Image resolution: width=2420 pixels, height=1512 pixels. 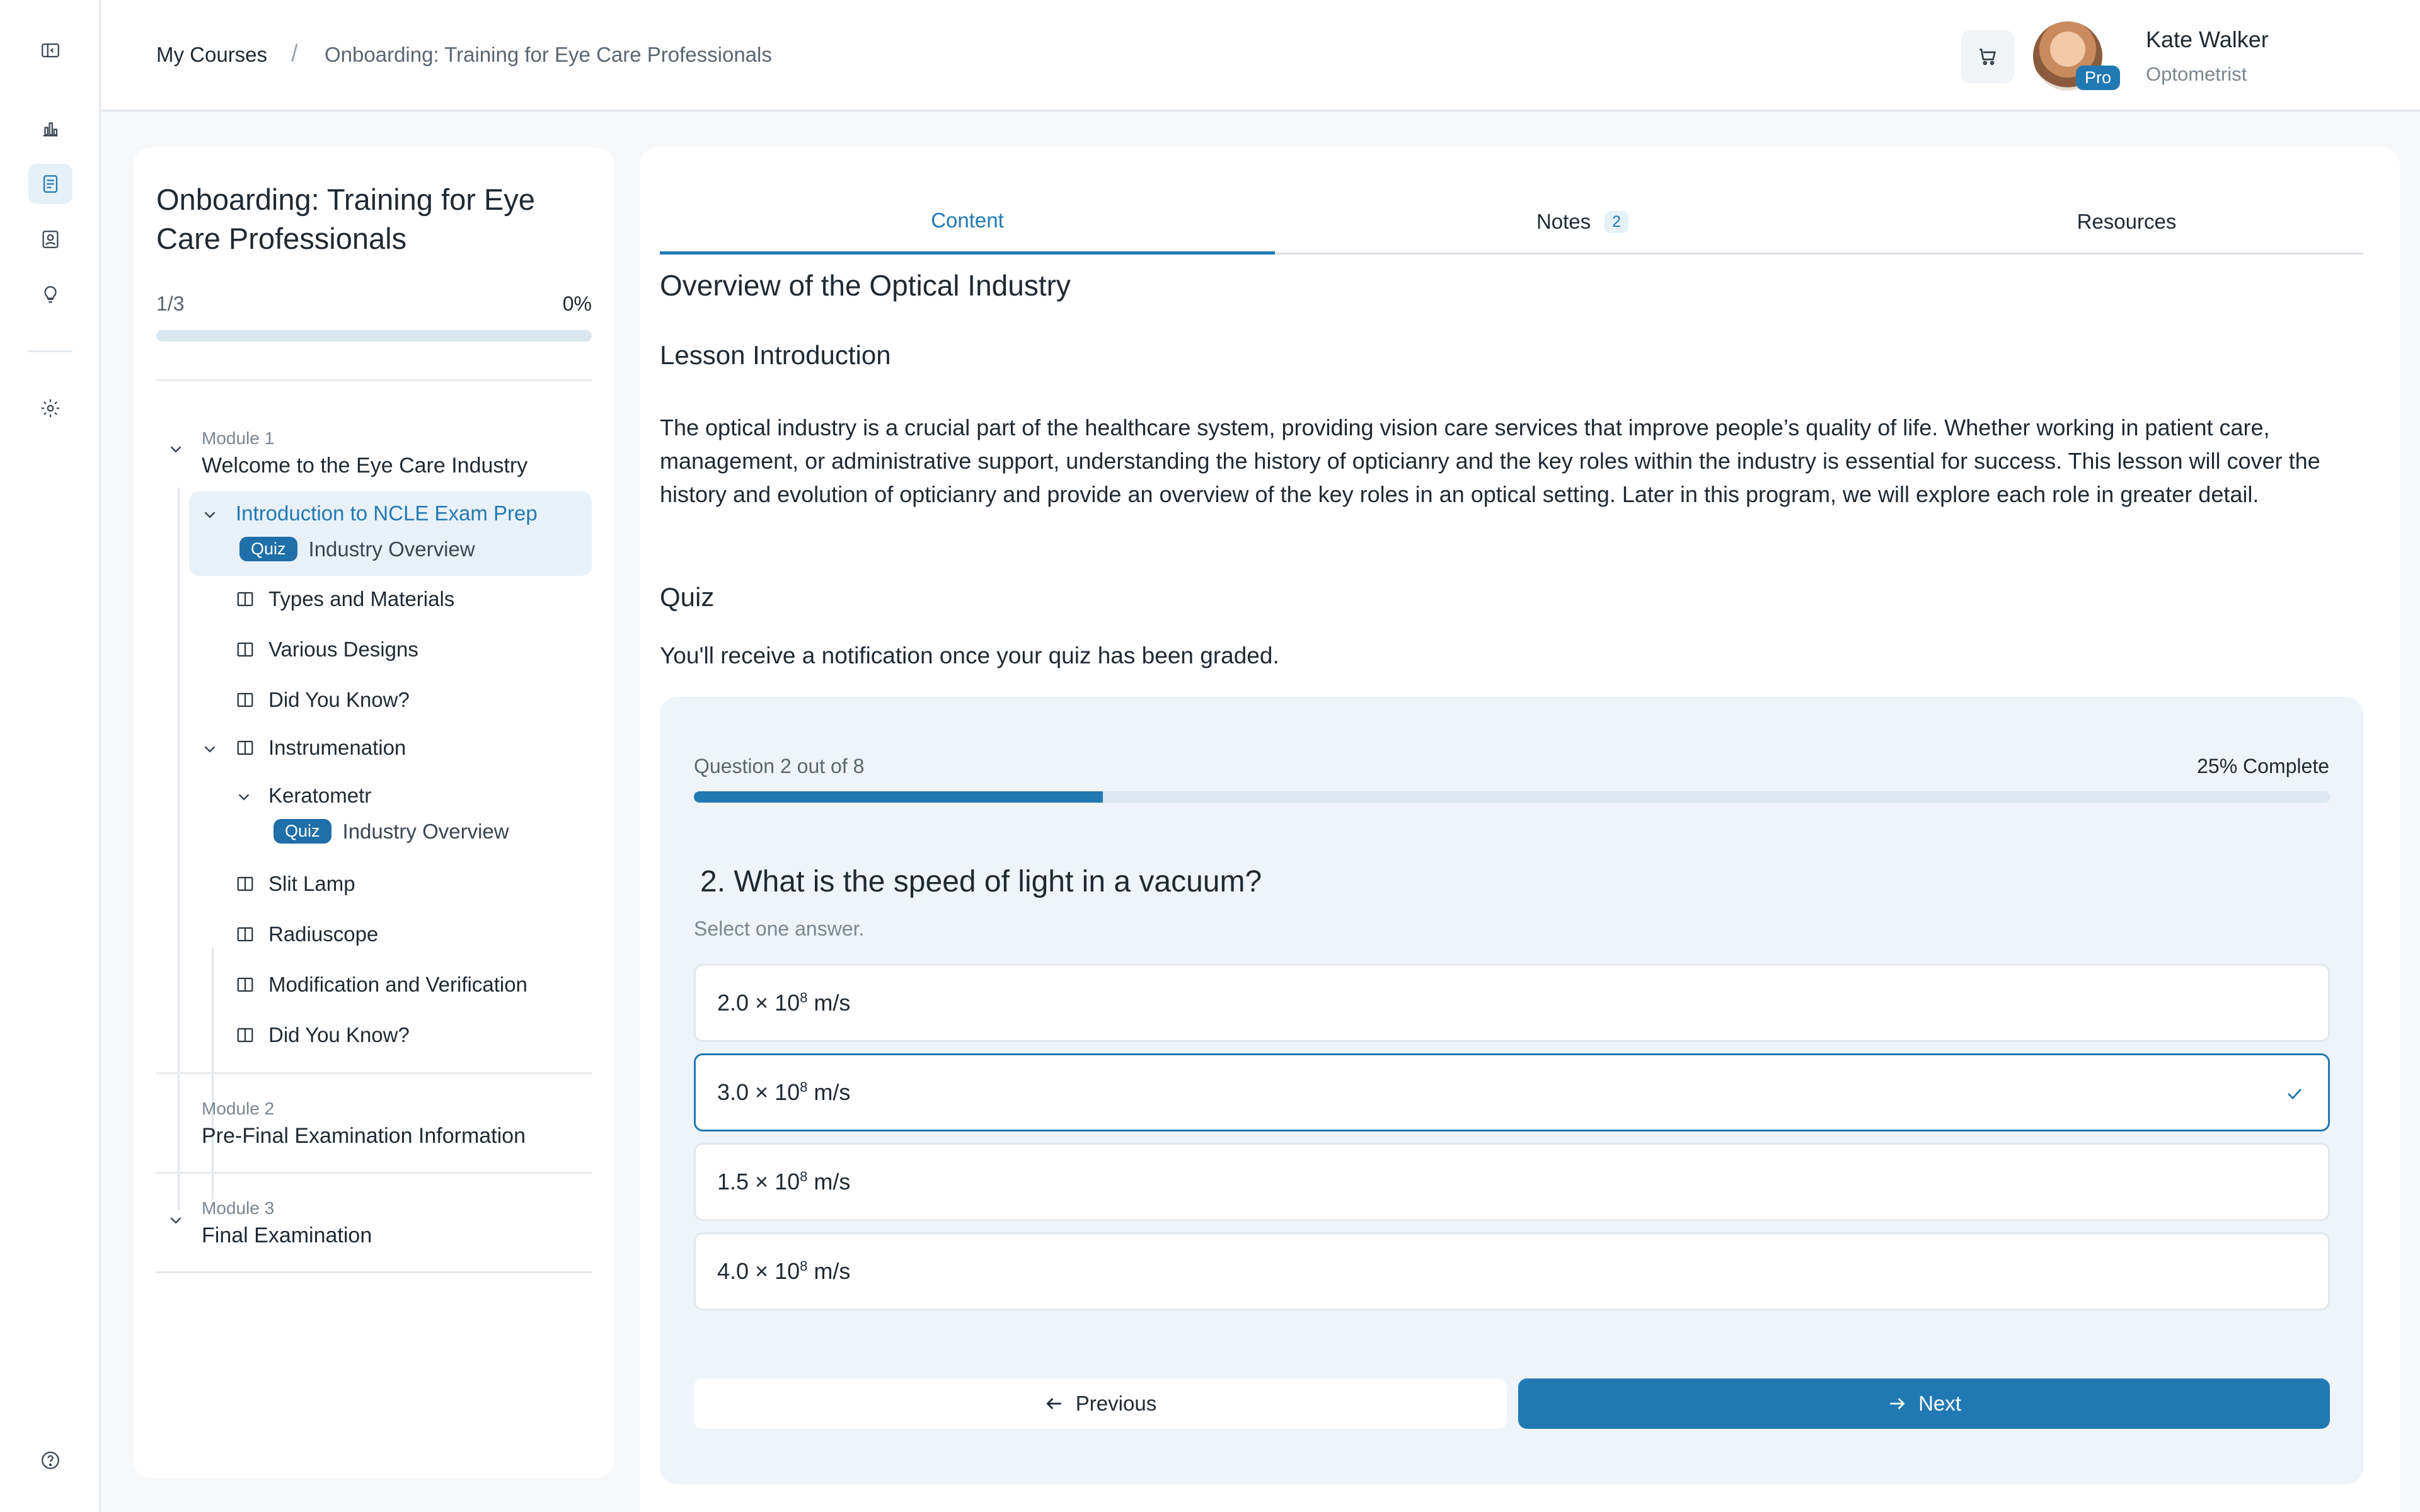 What do you see at coordinates (179, 849) in the screenshot?
I see `tree-line` at bounding box center [179, 849].